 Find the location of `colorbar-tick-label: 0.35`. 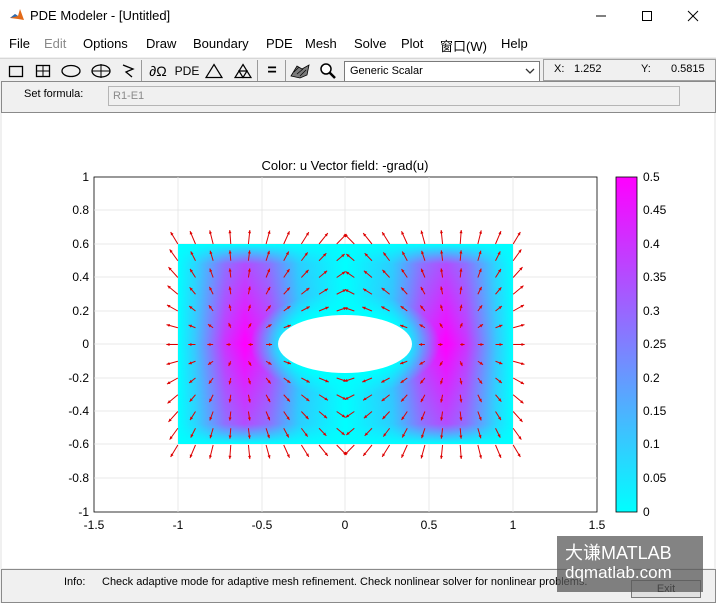

colorbar-tick-label: 0.35 is located at coordinates (655, 277).